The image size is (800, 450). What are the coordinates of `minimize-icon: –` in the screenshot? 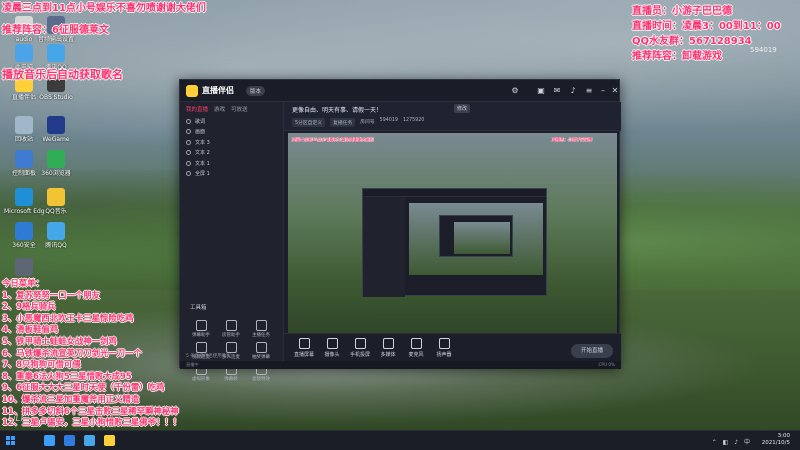 It's located at (603, 91).